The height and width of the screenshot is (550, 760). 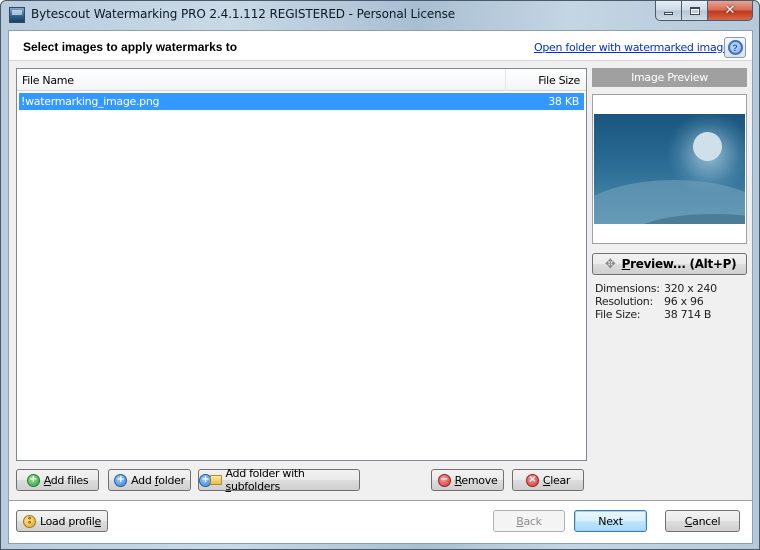 I want to click on help-button: ?, so click(x=735, y=47).